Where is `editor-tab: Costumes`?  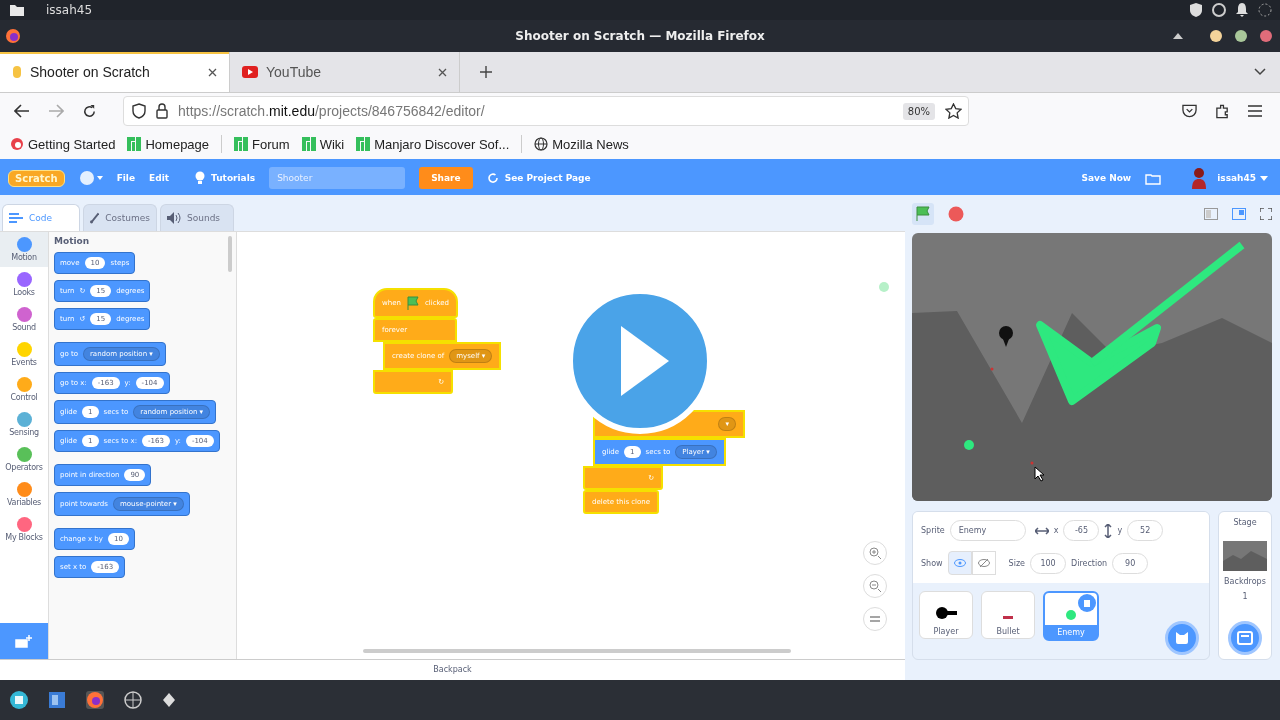 editor-tab: Costumes is located at coordinates (120, 217).